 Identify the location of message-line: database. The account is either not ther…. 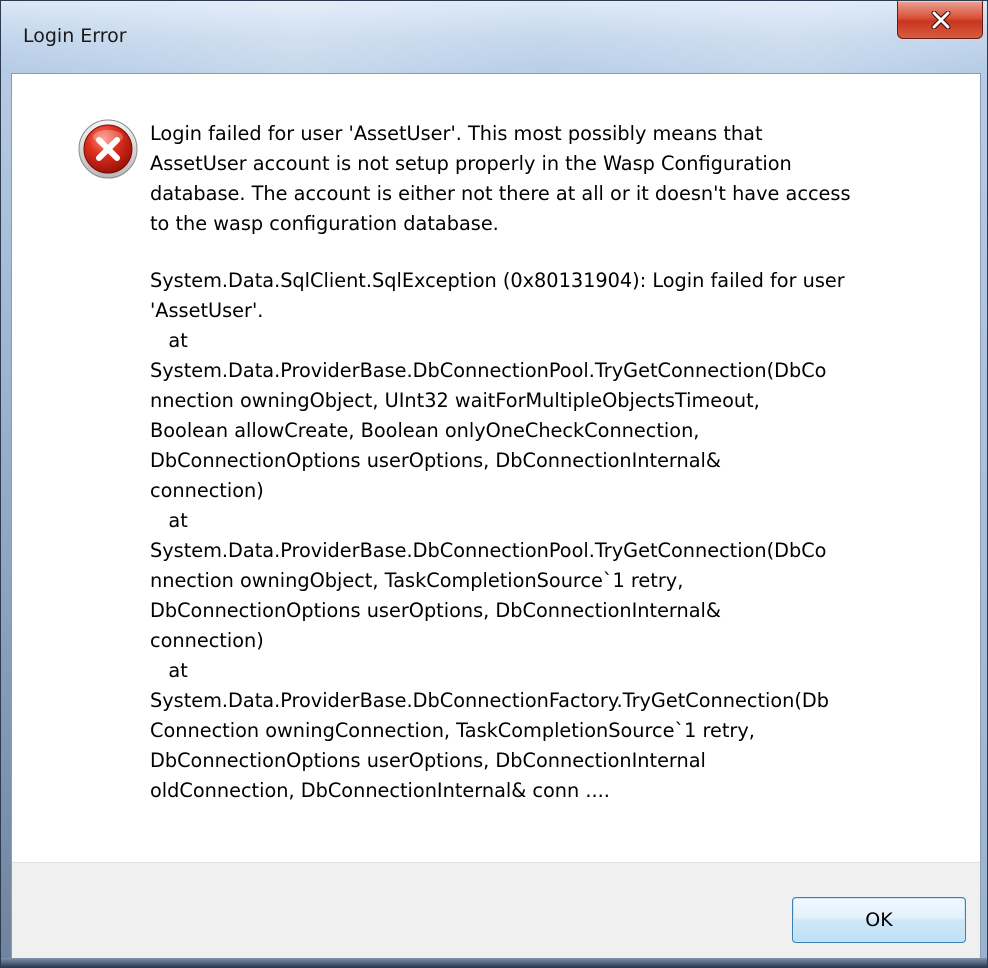
(500, 193).